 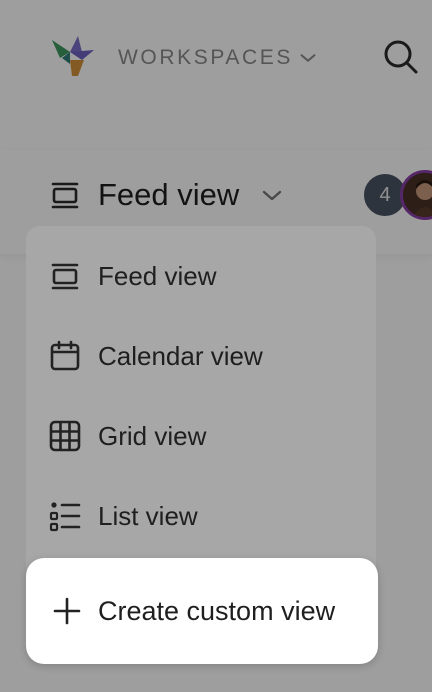 I want to click on list-icon, so click(x=65, y=517).